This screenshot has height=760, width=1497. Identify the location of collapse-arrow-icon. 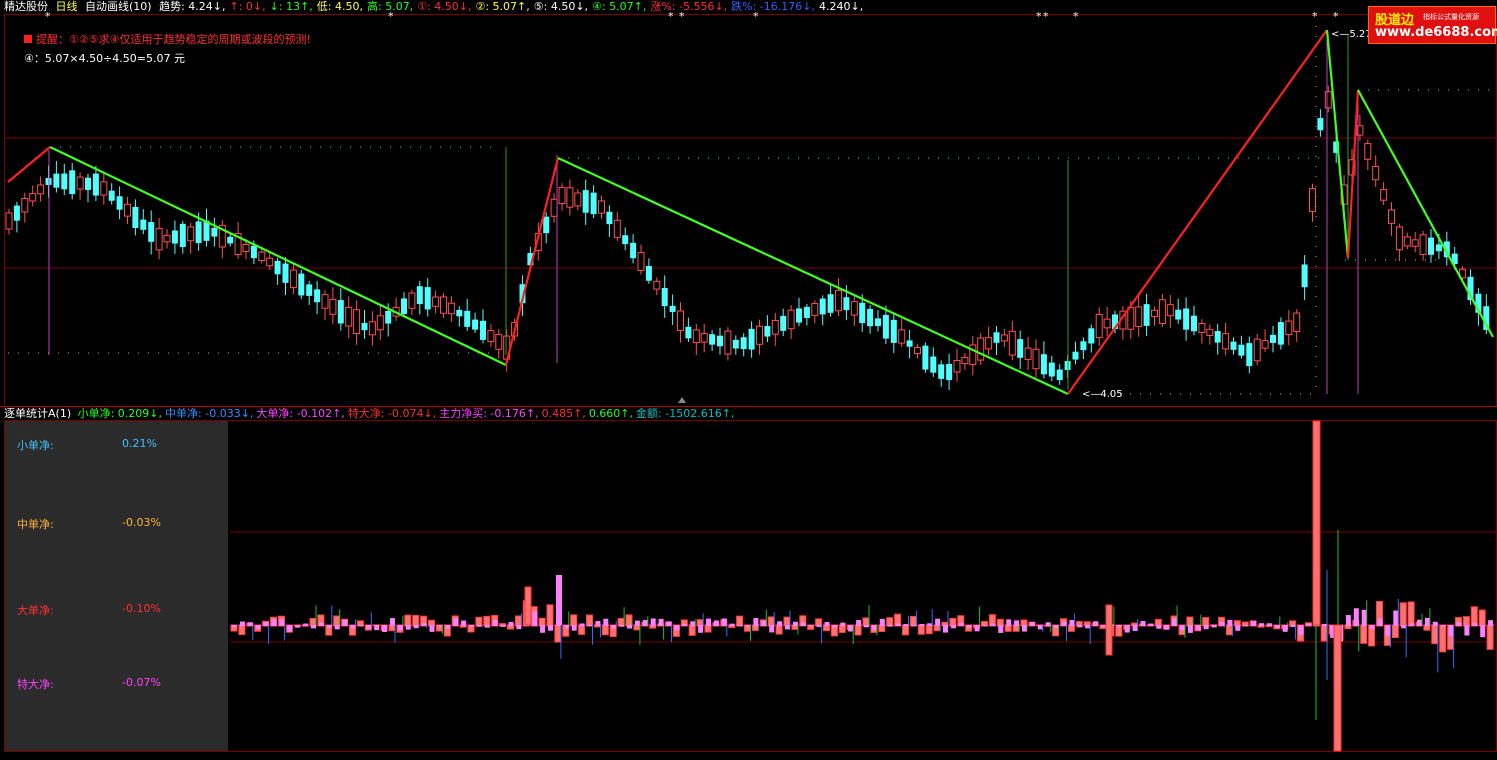
(682, 400).